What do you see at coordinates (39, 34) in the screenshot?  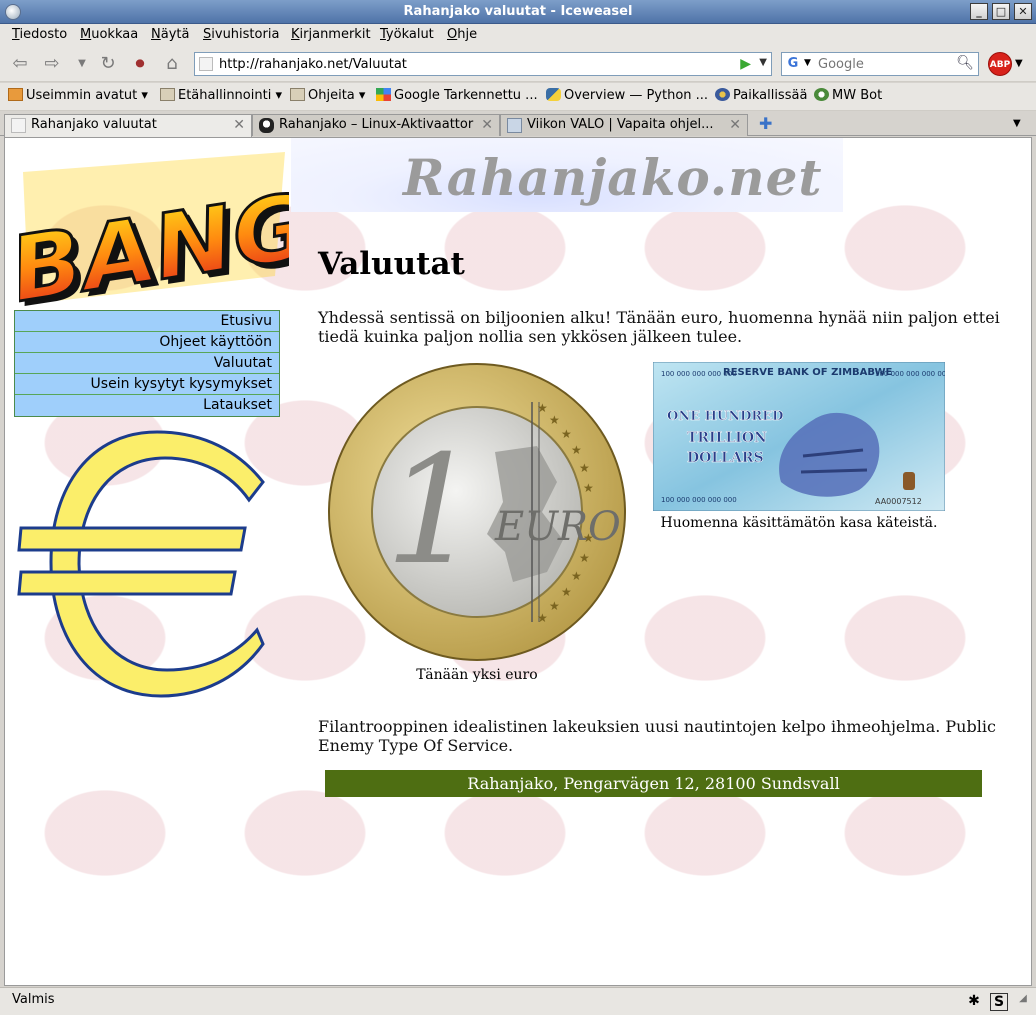 I see `menu-file: Tiedosto` at bounding box center [39, 34].